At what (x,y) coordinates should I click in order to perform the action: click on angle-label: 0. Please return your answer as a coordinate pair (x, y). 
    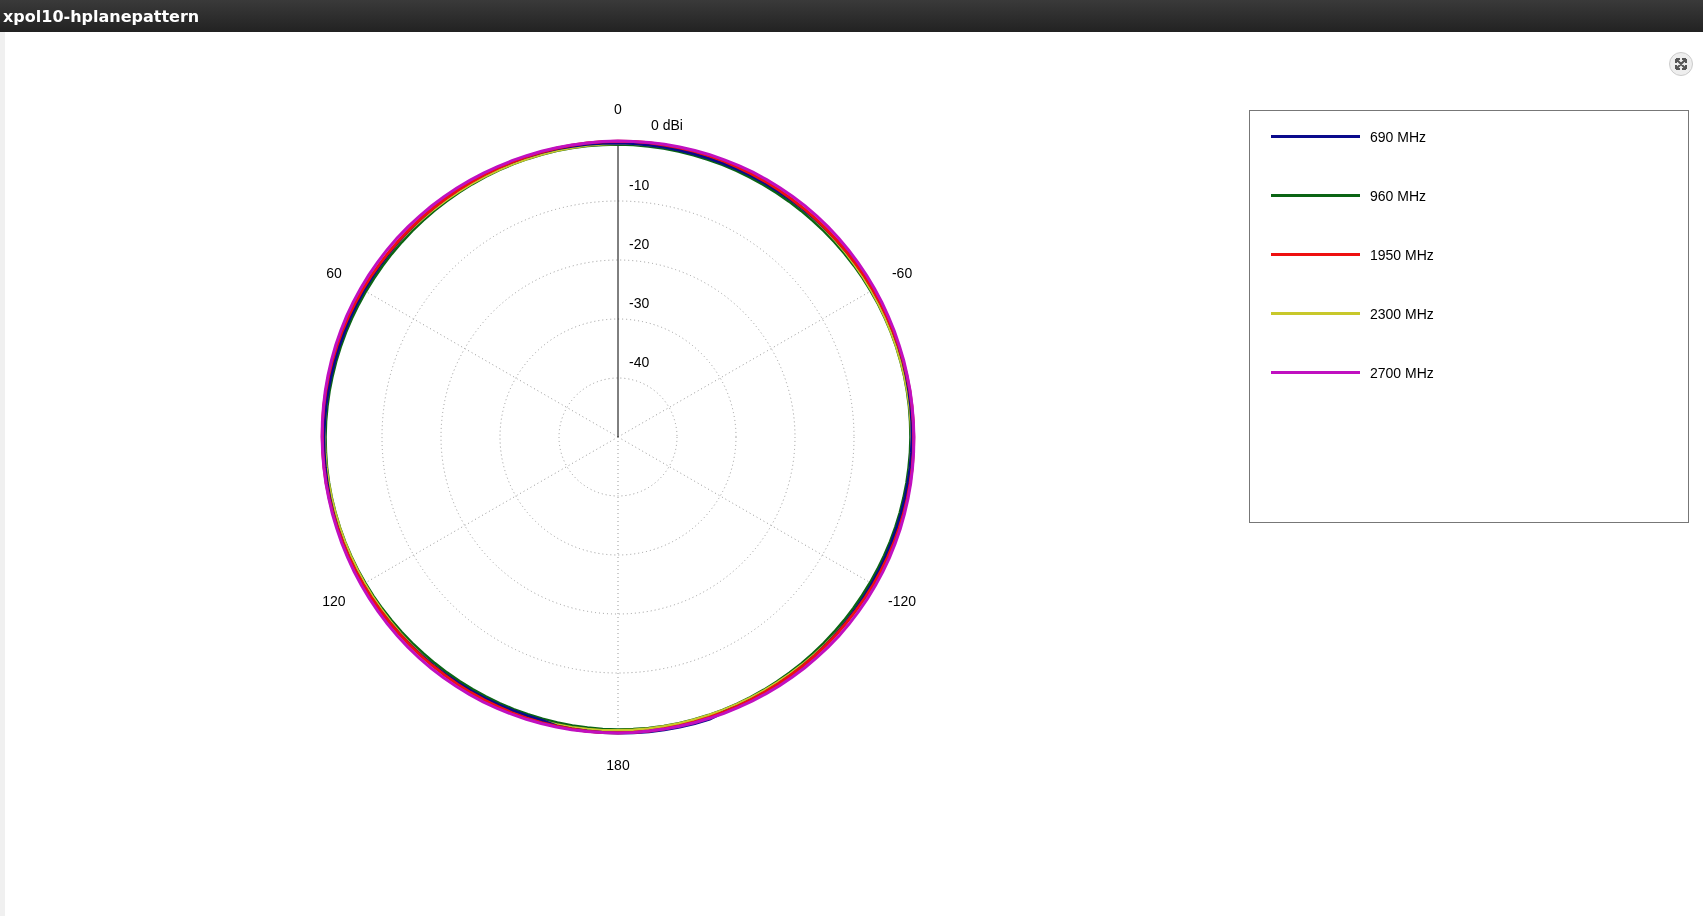
    Looking at the image, I should click on (618, 109).